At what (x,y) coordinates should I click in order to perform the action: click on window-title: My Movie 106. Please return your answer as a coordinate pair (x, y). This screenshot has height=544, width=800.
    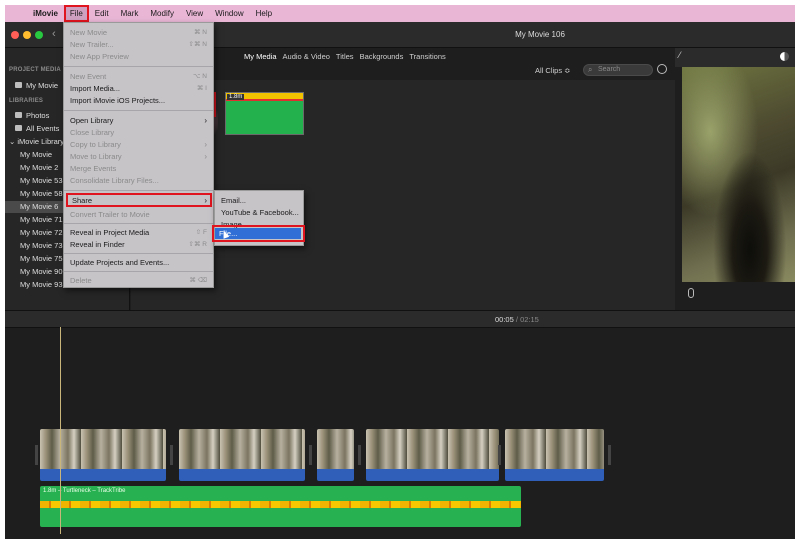
    Looking at the image, I should click on (540, 34).